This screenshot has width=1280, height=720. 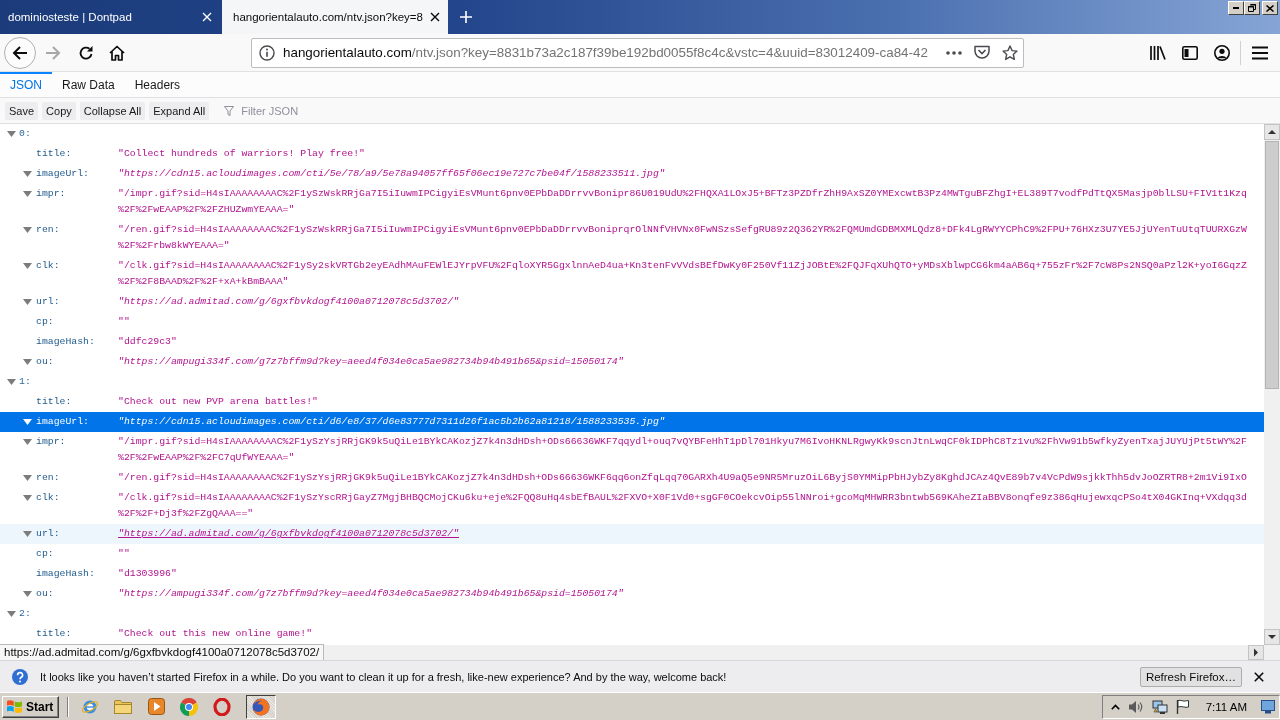 What do you see at coordinates (682, 202) in the screenshot?
I see `string-value: "/impr.gif?sid=H4sIAAAAAAAAC%2F1ySzWskRRjGa7I5iIuwmIPCigyiEsVMunt6pnv0EPbDaDDrrvvBonipr86U019UdU%2FHQXA1LOxJ5+BFTz3PZDfrZhH9AxSZ0YMExcwtB3Pz4MWTguBFZhgI+EL389T7vodfPdTtQX5Masjp0blLSU+FIV1t1Kzq %2F%2FwEAAP%2F%2FZHUZwmYEAAA="` at bounding box center [682, 202].